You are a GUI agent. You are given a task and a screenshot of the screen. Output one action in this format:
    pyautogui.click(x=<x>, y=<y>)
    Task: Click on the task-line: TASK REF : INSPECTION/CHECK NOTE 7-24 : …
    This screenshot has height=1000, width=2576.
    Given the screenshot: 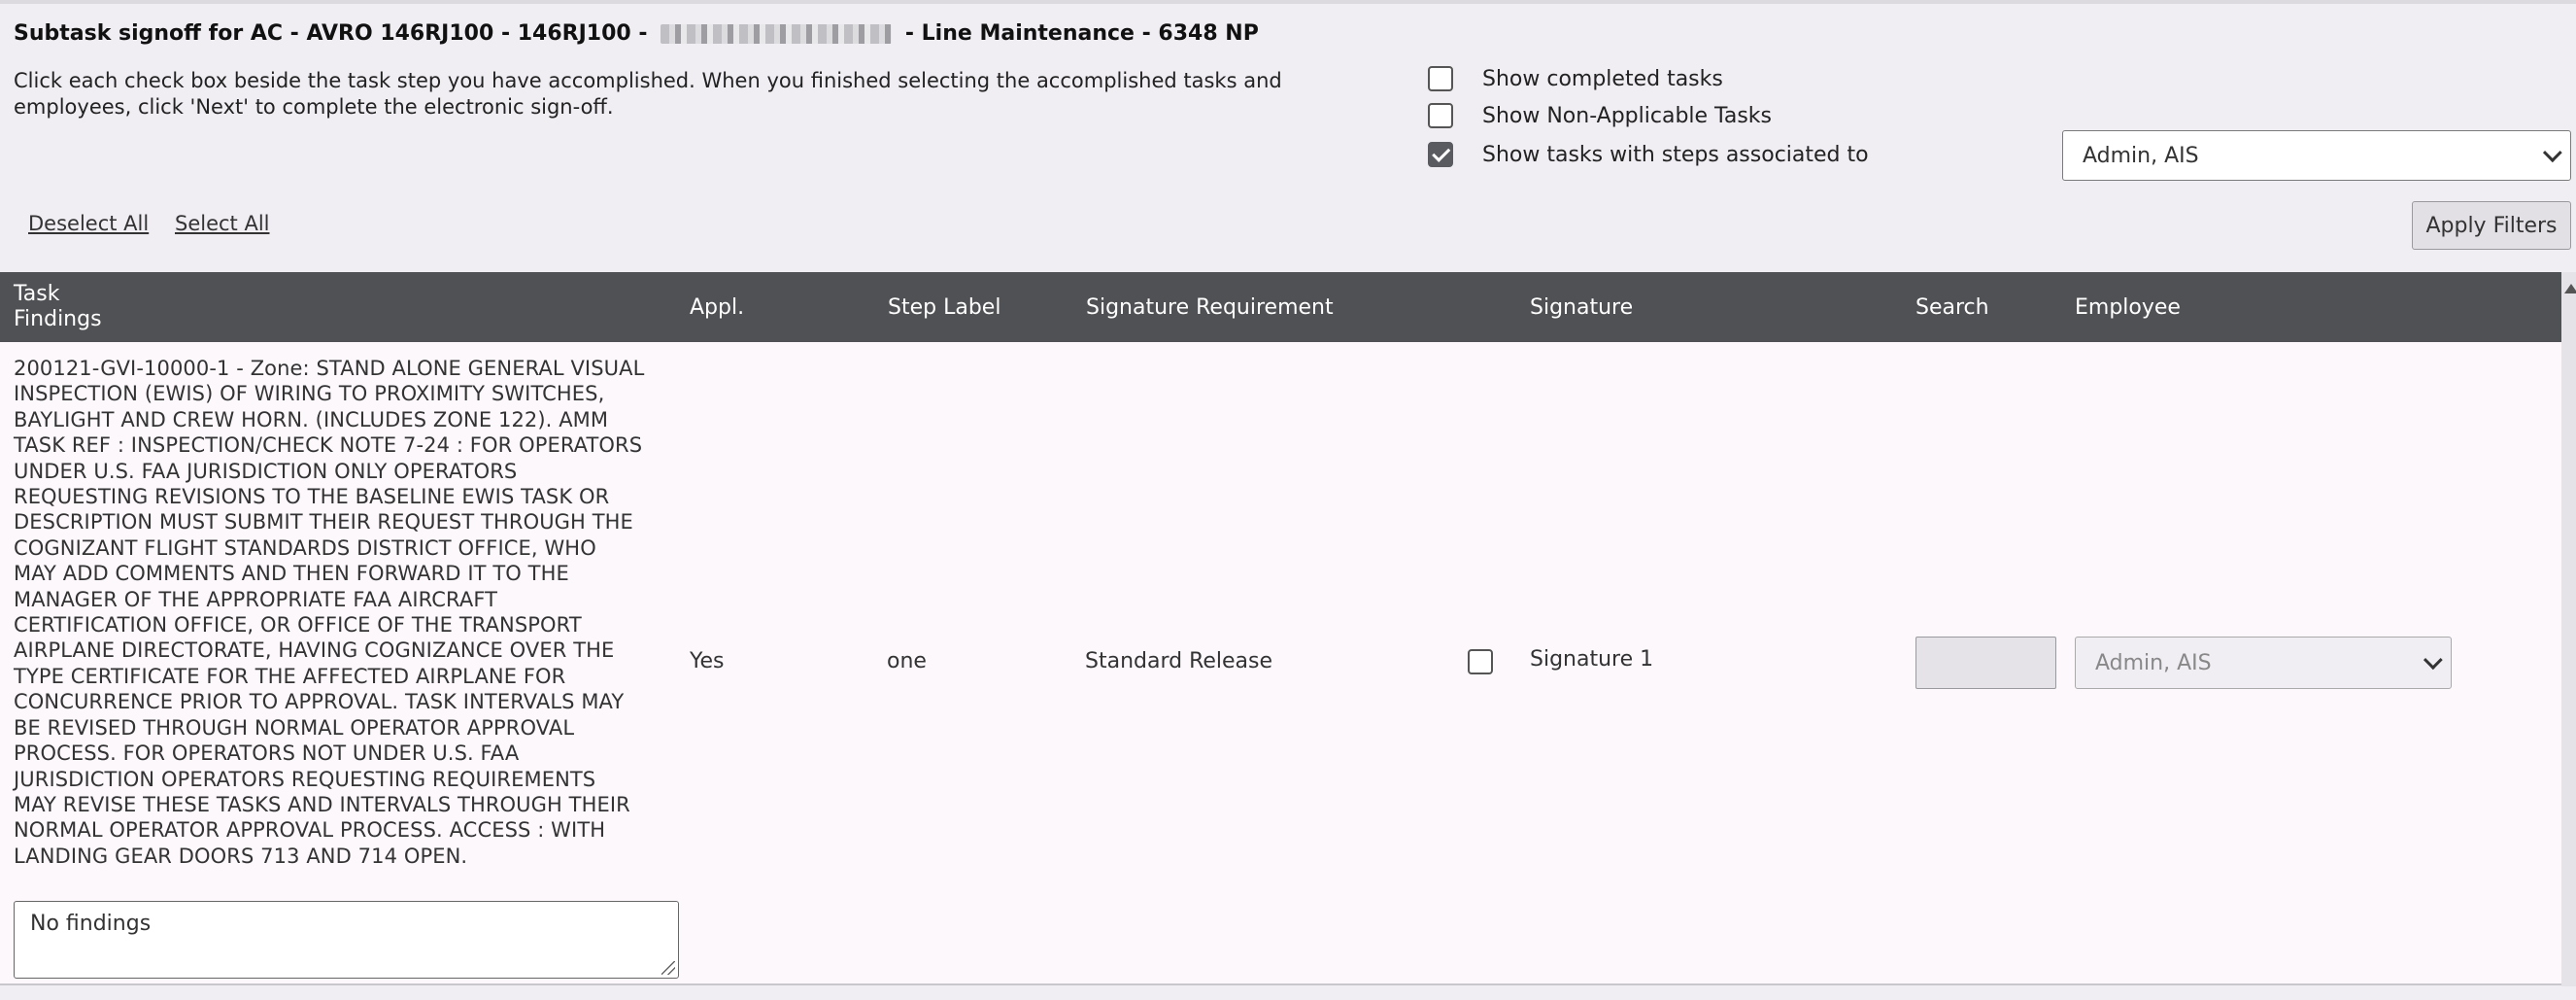 What is the action you would take?
    pyautogui.click(x=328, y=445)
    